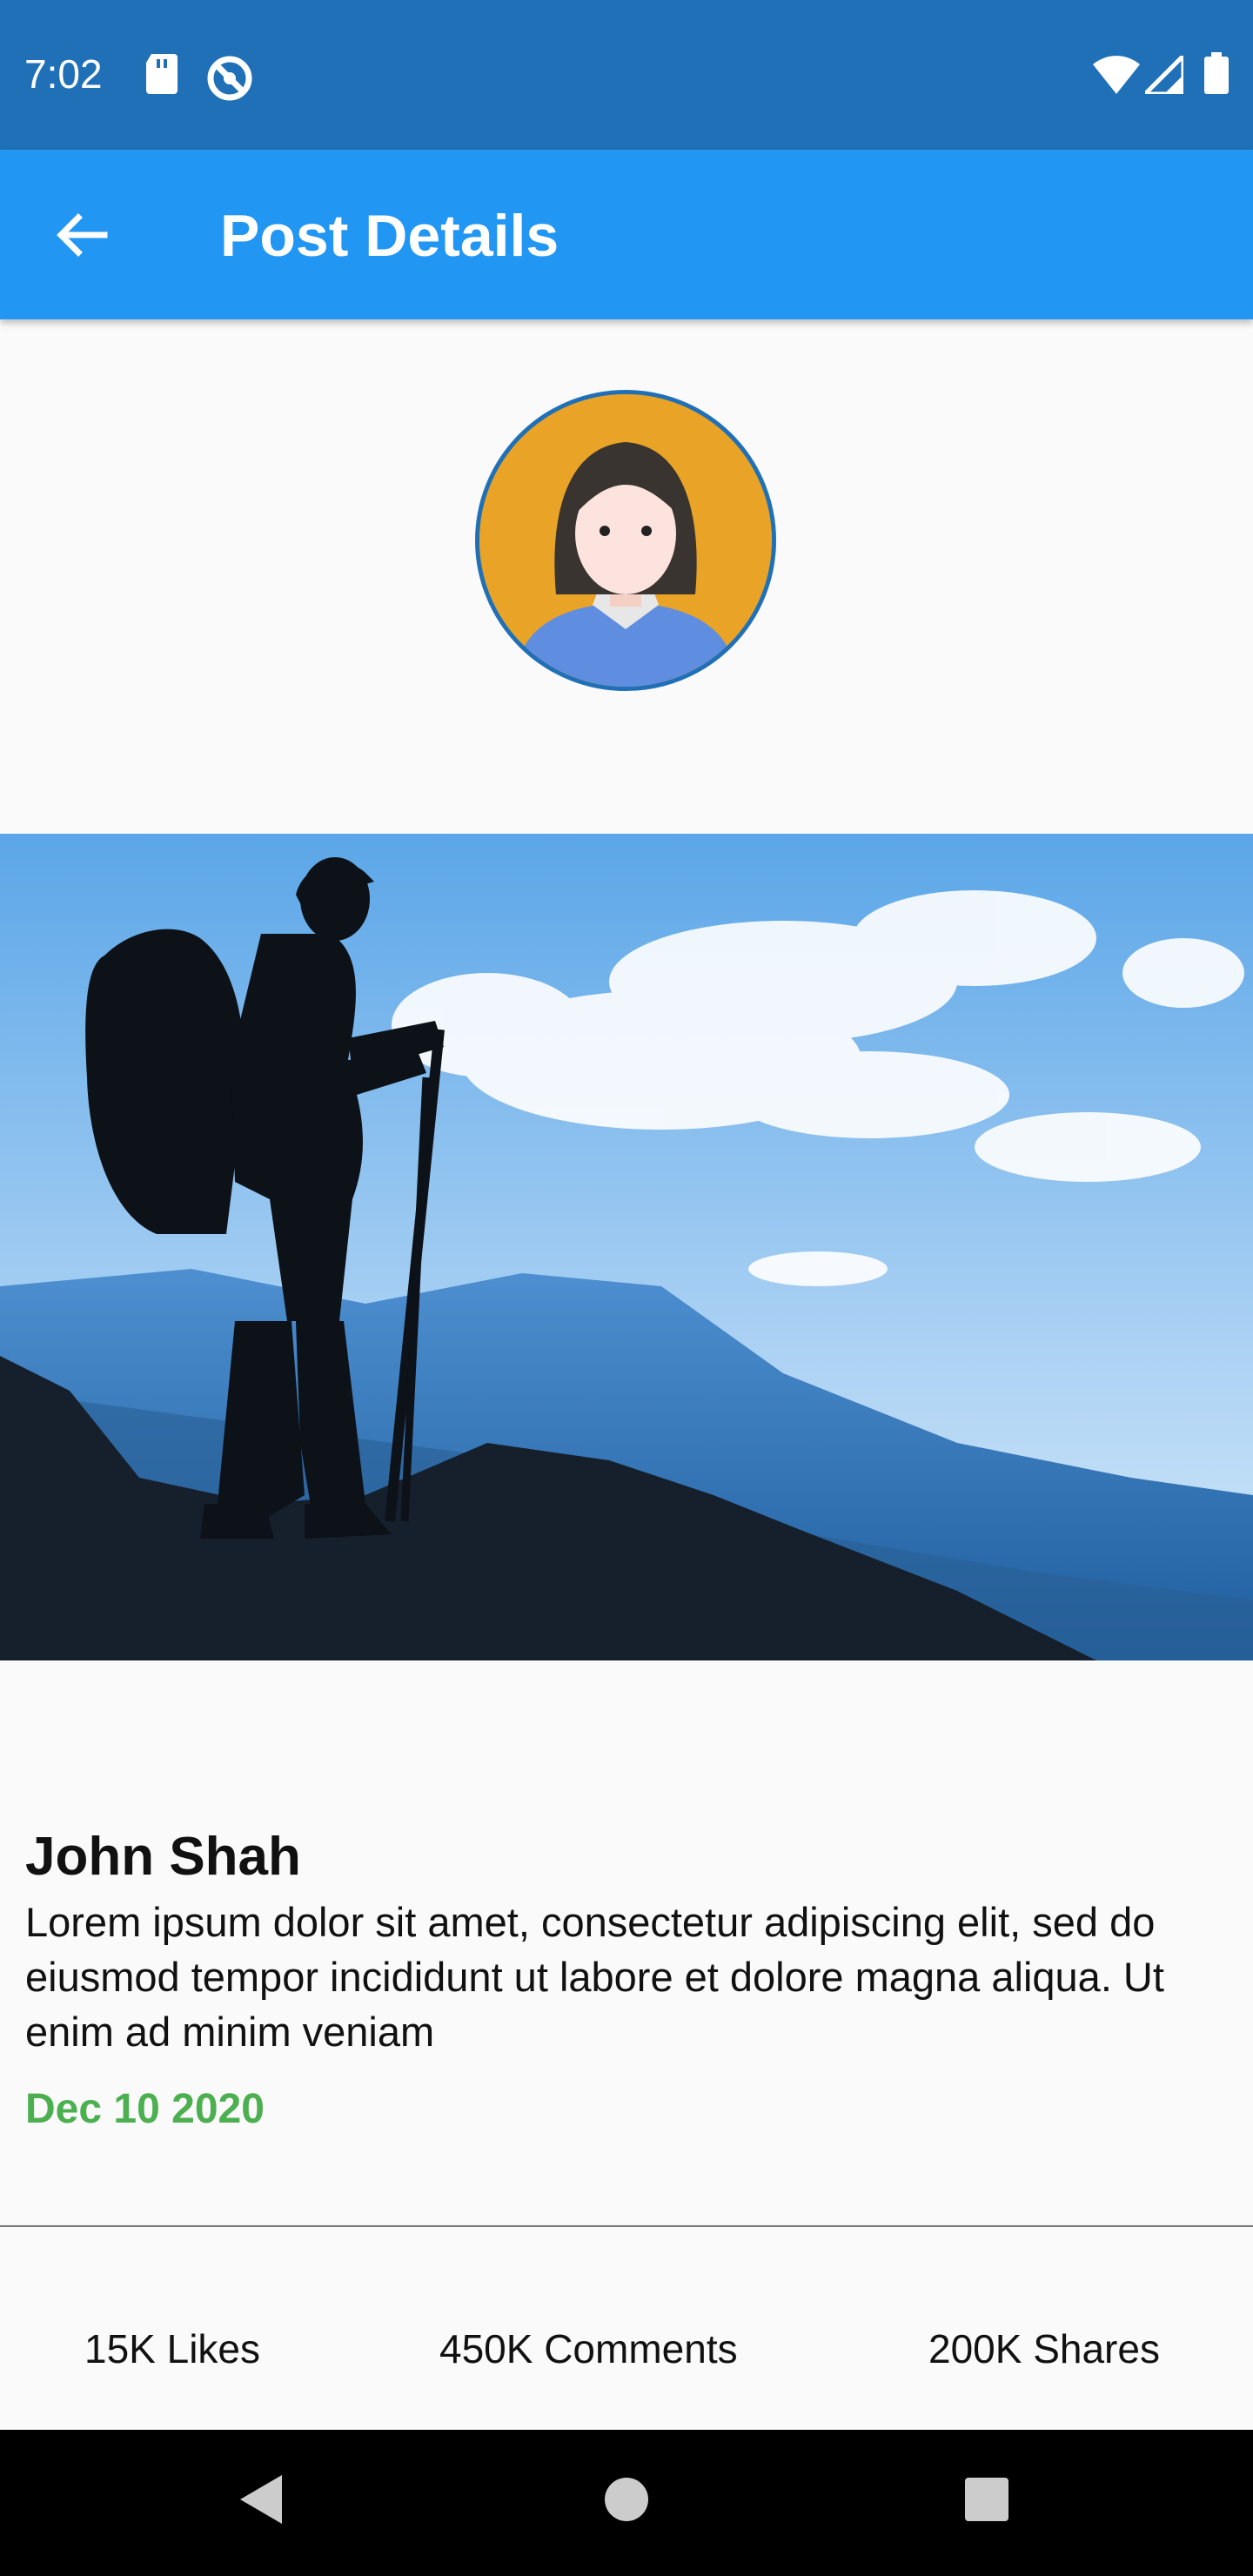  I want to click on author-name: John Shah, so click(163, 1857).